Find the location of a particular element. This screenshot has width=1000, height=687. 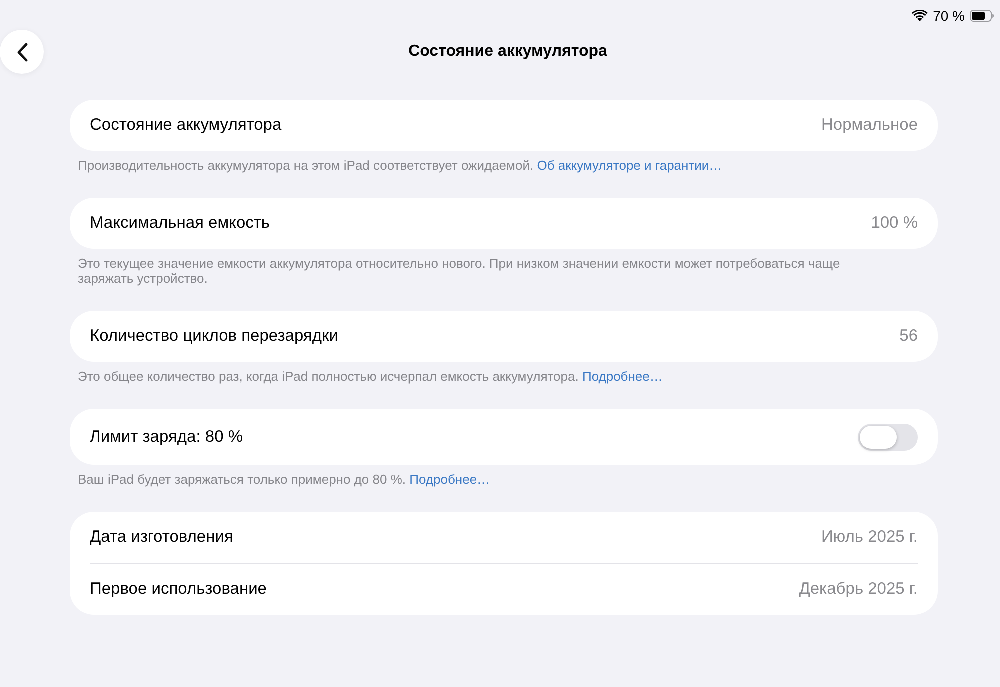

wifi-icon is located at coordinates (920, 16).